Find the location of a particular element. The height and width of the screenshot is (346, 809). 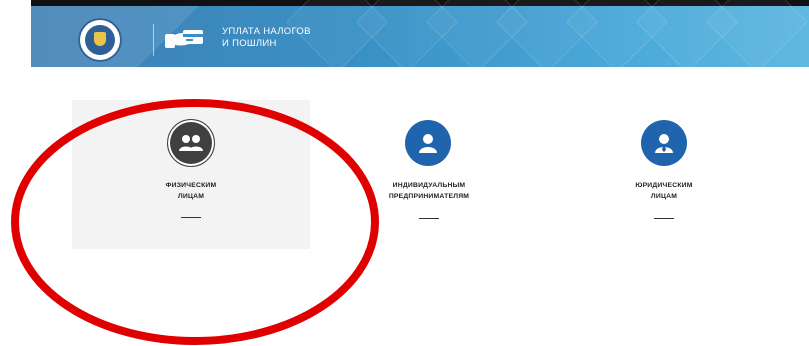

title-line: И ПОШЛИН is located at coordinates (249, 43).